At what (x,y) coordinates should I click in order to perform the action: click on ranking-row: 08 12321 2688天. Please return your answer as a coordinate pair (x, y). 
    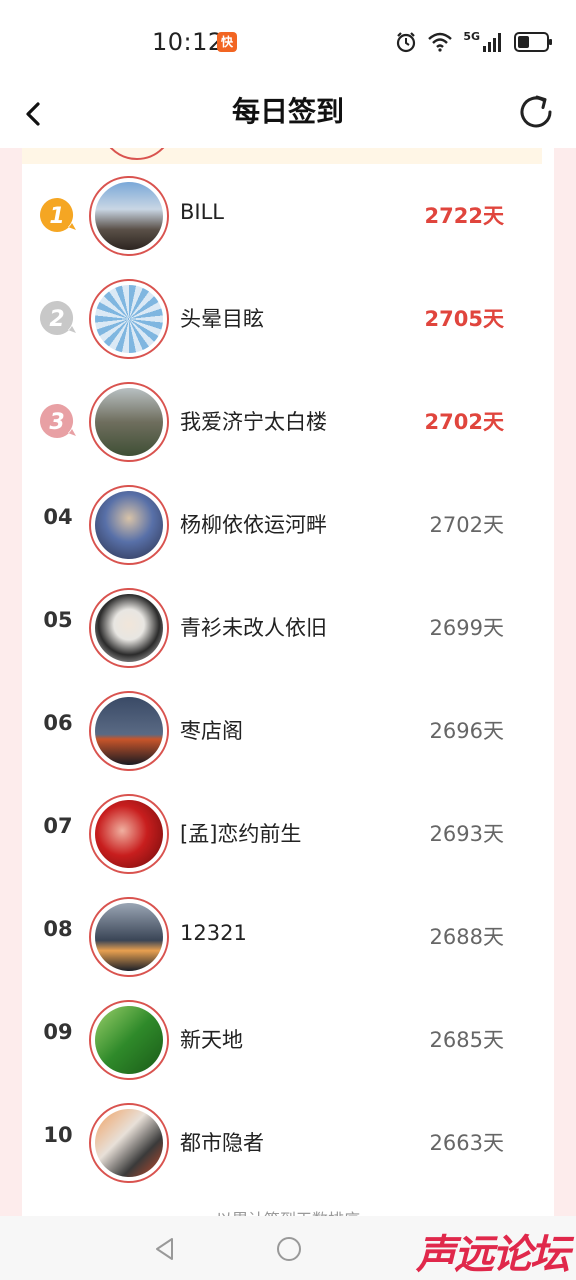
    Looking at the image, I should click on (288, 936).